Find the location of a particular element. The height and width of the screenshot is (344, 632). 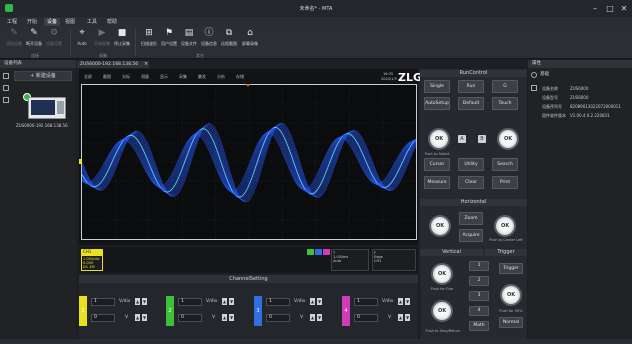

close-button: ✕ is located at coordinates (624, 8).